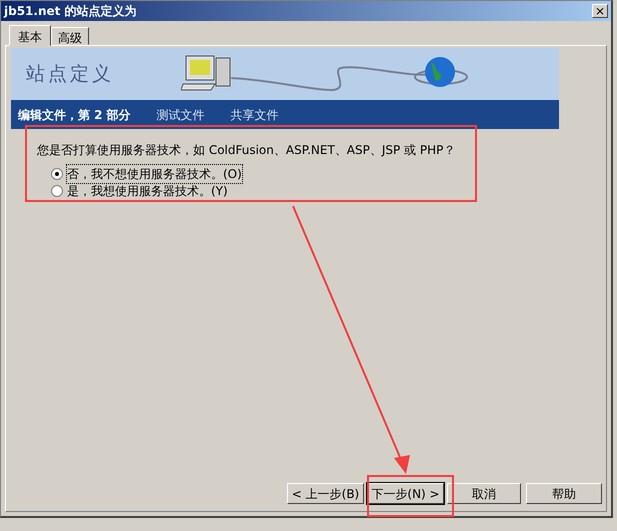  What do you see at coordinates (405, 493) in the screenshot?
I see `dialog-button: 下一步(N) >` at bounding box center [405, 493].